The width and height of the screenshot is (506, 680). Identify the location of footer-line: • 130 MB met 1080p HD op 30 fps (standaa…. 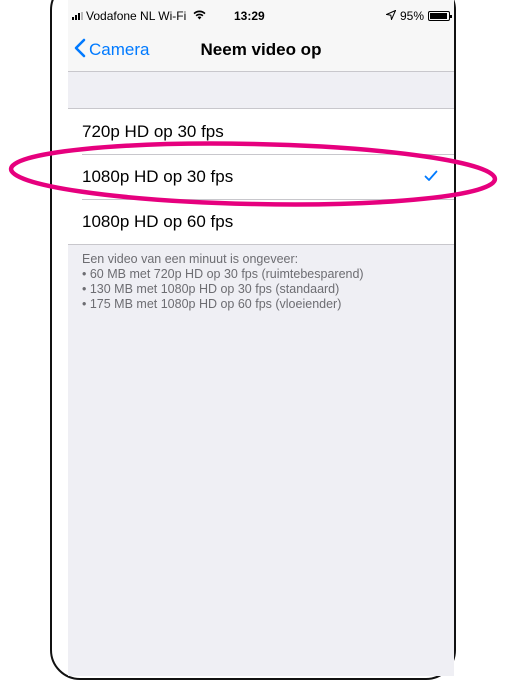
(211, 289).